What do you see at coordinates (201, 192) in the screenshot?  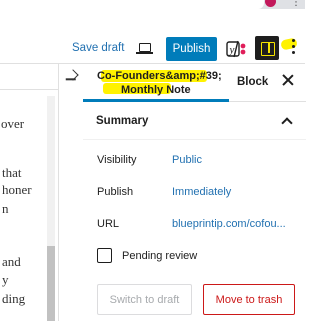 I see `publish-date-link: Immediately` at bounding box center [201, 192].